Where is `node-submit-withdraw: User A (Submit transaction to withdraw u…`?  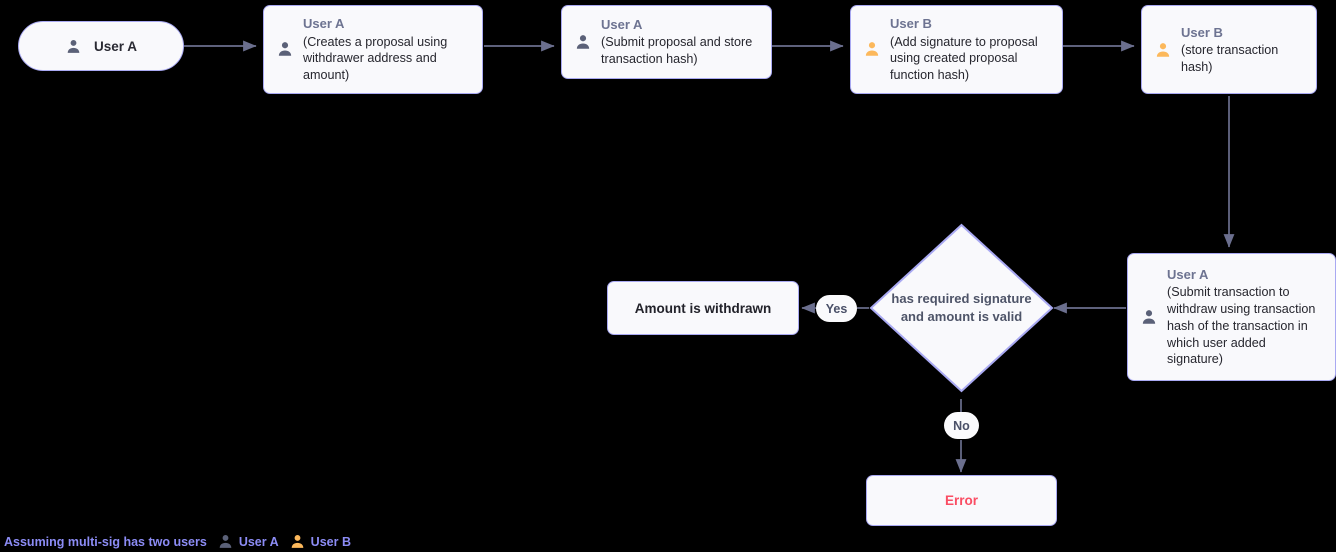
node-submit-withdraw: User A (Submit transaction to withdraw u… is located at coordinates (1231, 317).